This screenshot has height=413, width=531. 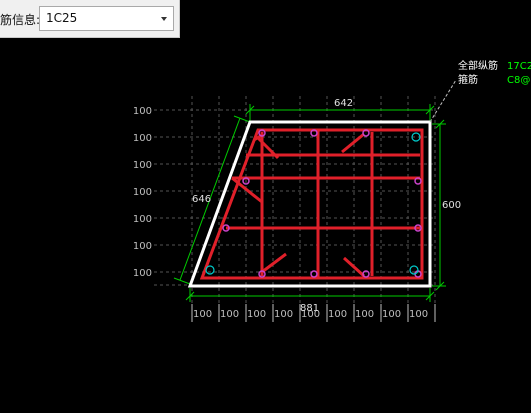 I want to click on legend-longitudinal-value: 17C2, so click(x=519, y=66).